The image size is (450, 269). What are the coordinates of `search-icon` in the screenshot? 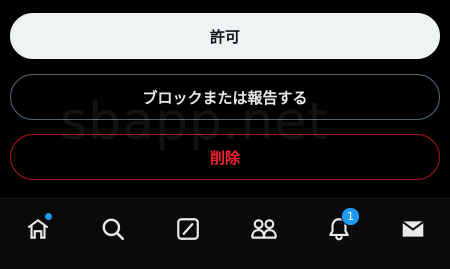 It's located at (113, 229).